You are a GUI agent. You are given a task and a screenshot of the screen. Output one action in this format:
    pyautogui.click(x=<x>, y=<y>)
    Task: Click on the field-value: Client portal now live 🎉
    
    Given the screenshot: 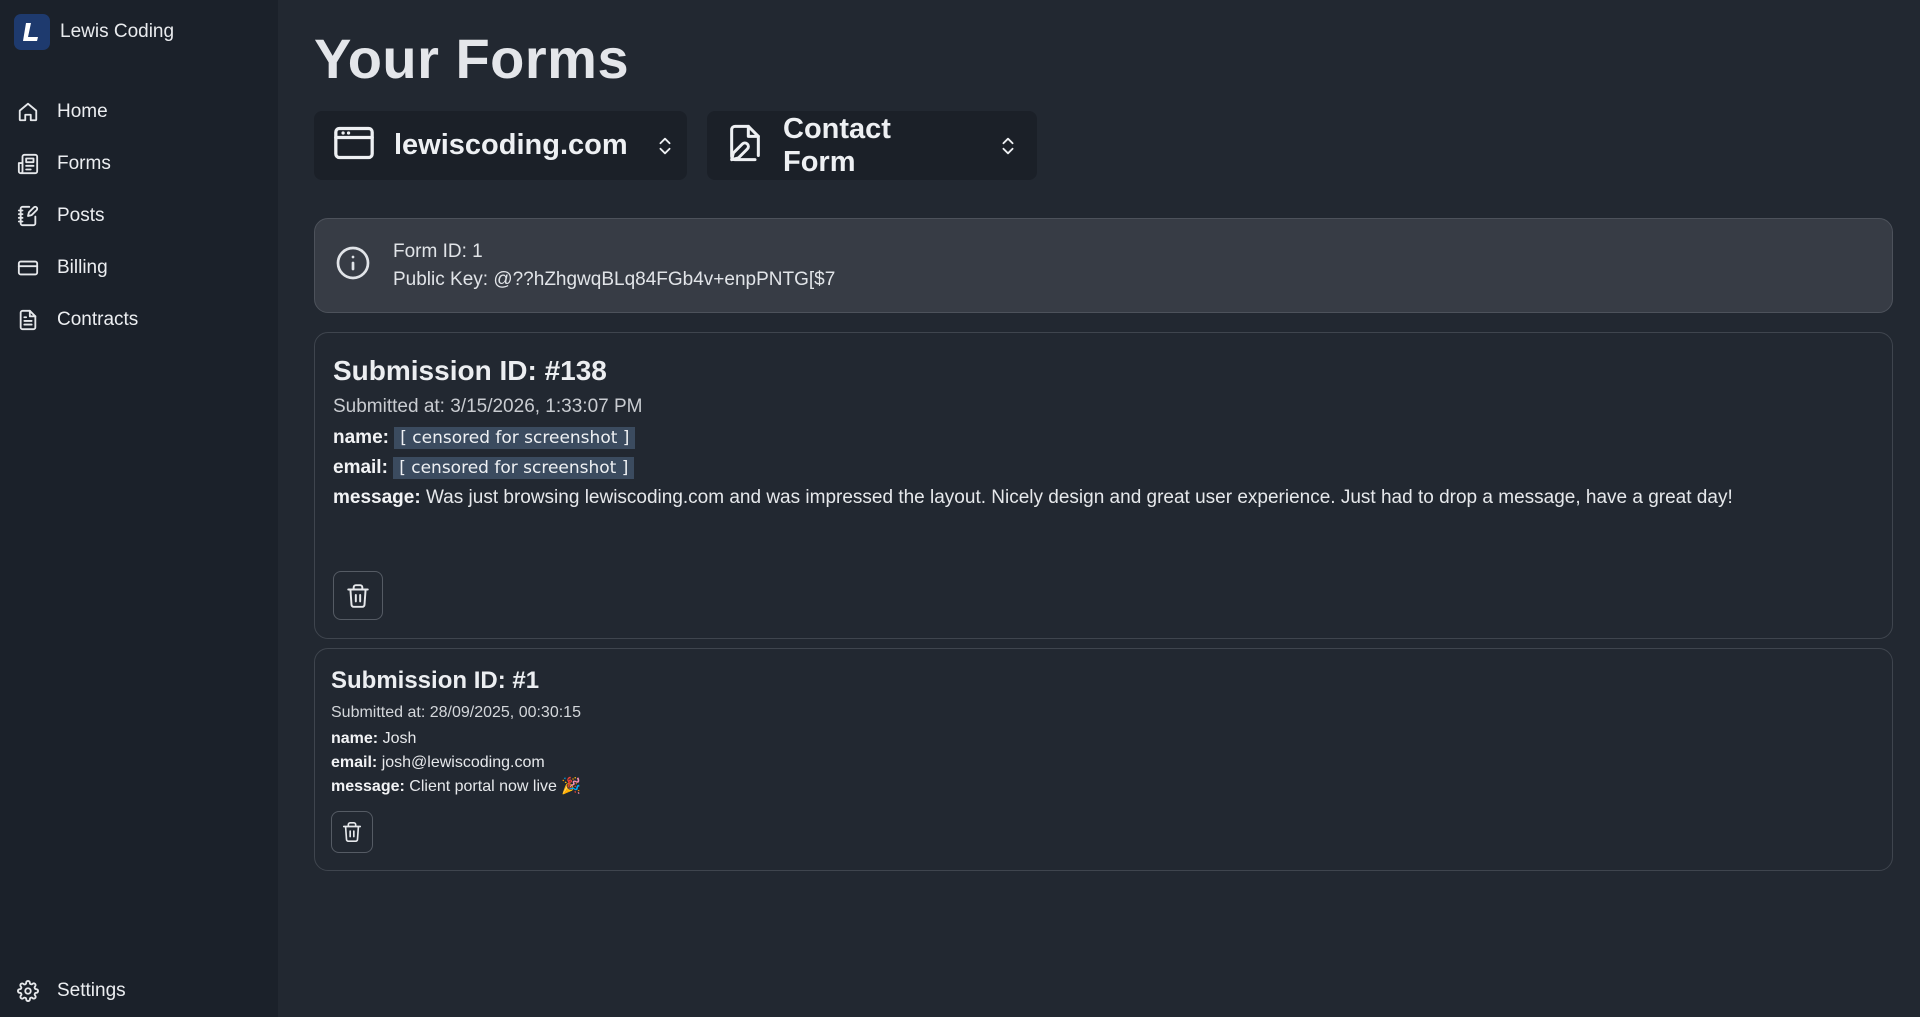 What is the action you would take?
    pyautogui.click(x=495, y=786)
    